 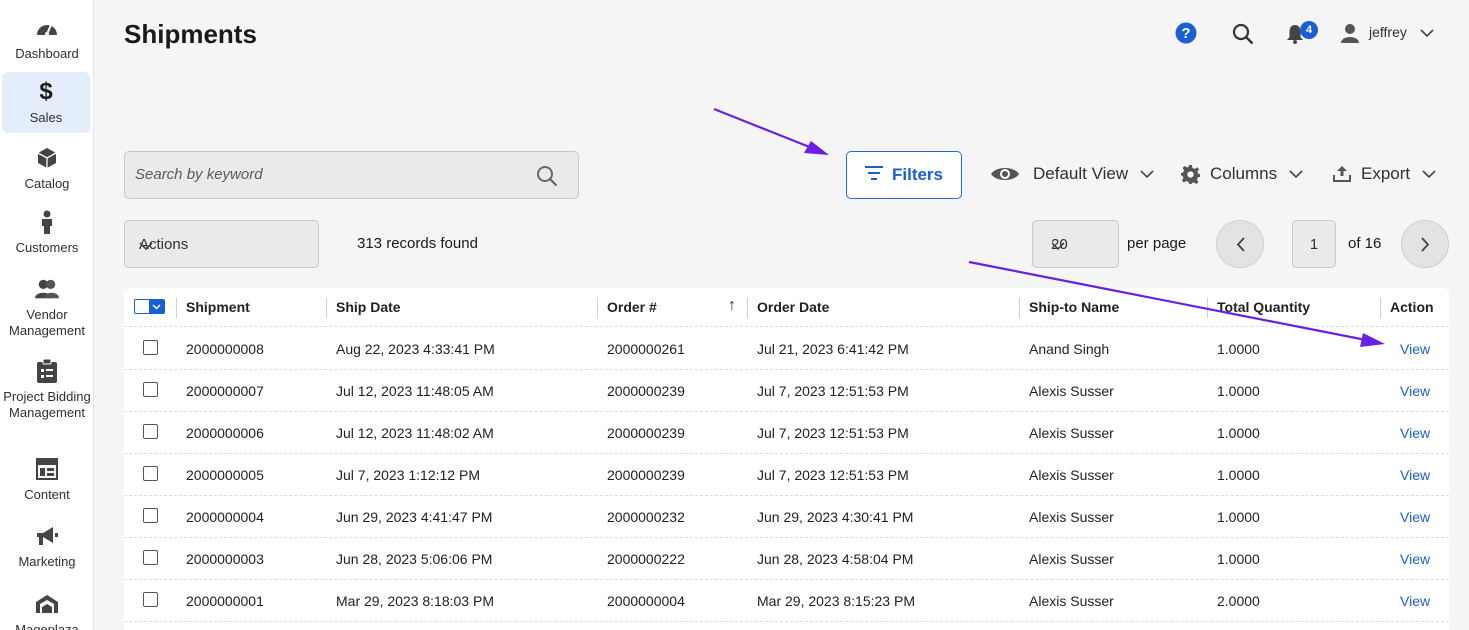 What do you see at coordinates (646, 601) in the screenshot?
I see `order-number: 2000000004` at bounding box center [646, 601].